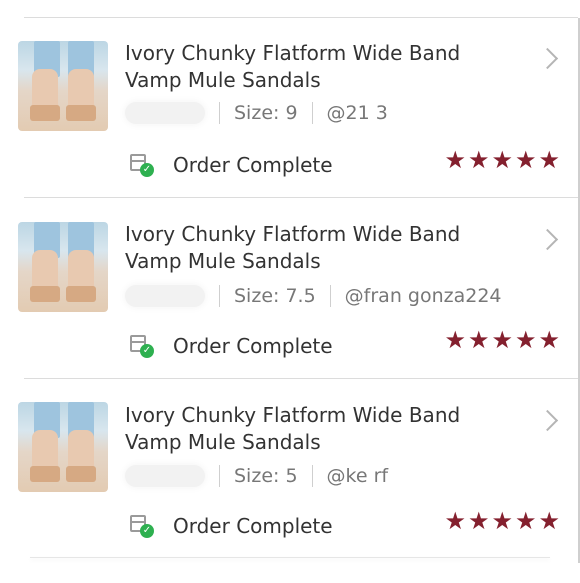 The height and width of the screenshot is (583, 580). What do you see at coordinates (266, 476) in the screenshot?
I see `size-label: Size: 5` at bounding box center [266, 476].